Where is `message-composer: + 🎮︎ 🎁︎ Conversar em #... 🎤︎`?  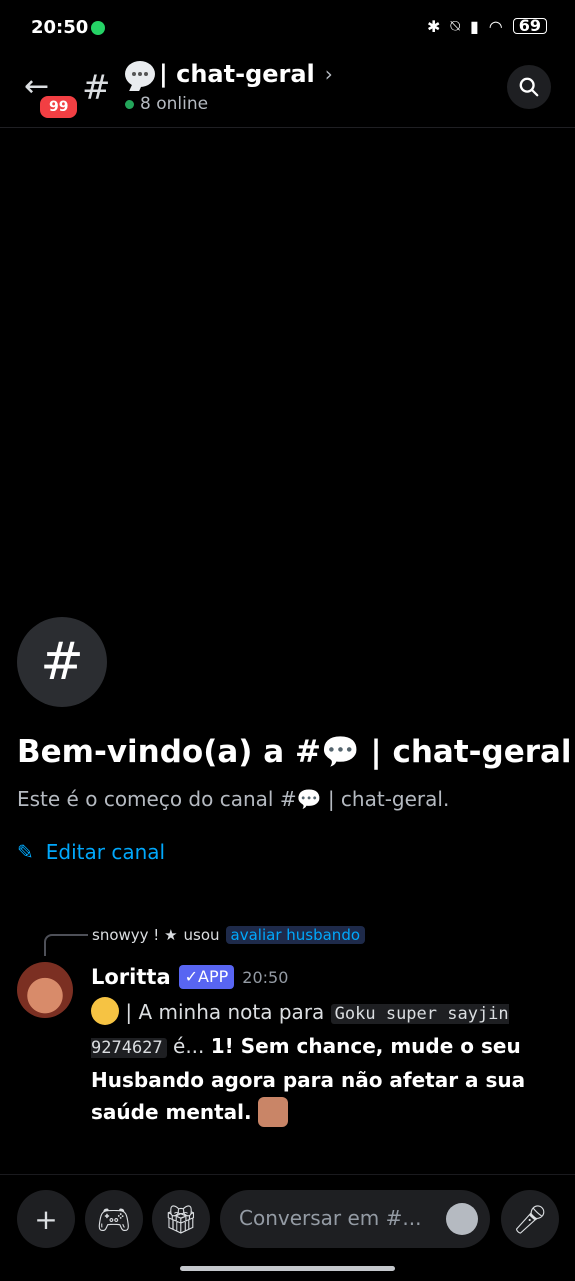
message-composer: + 🎮︎ 🎁︎ Conversar em #... 🎤︎ is located at coordinates (287, 1227).